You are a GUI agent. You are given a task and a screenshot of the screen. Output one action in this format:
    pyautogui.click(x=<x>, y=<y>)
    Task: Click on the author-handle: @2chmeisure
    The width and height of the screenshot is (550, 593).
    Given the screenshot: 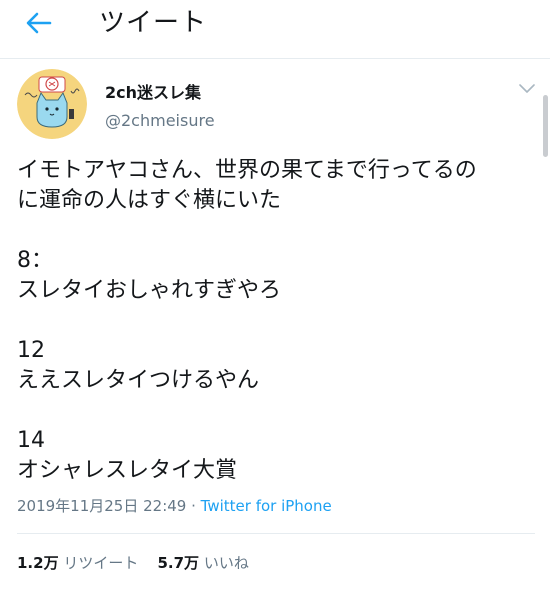 What is the action you would take?
    pyautogui.click(x=160, y=120)
    